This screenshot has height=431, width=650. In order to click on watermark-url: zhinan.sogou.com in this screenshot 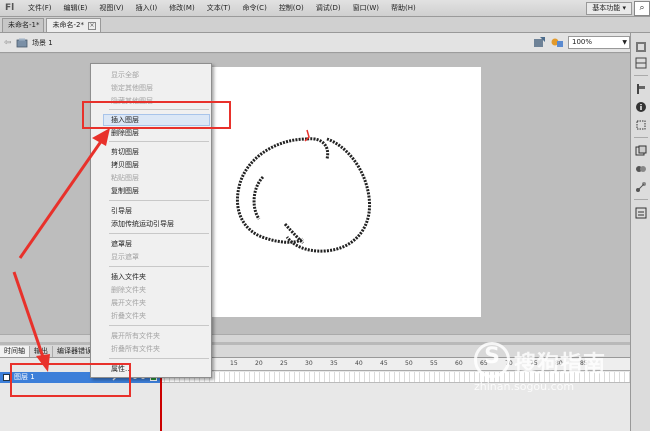, I will do `click(524, 386)`.